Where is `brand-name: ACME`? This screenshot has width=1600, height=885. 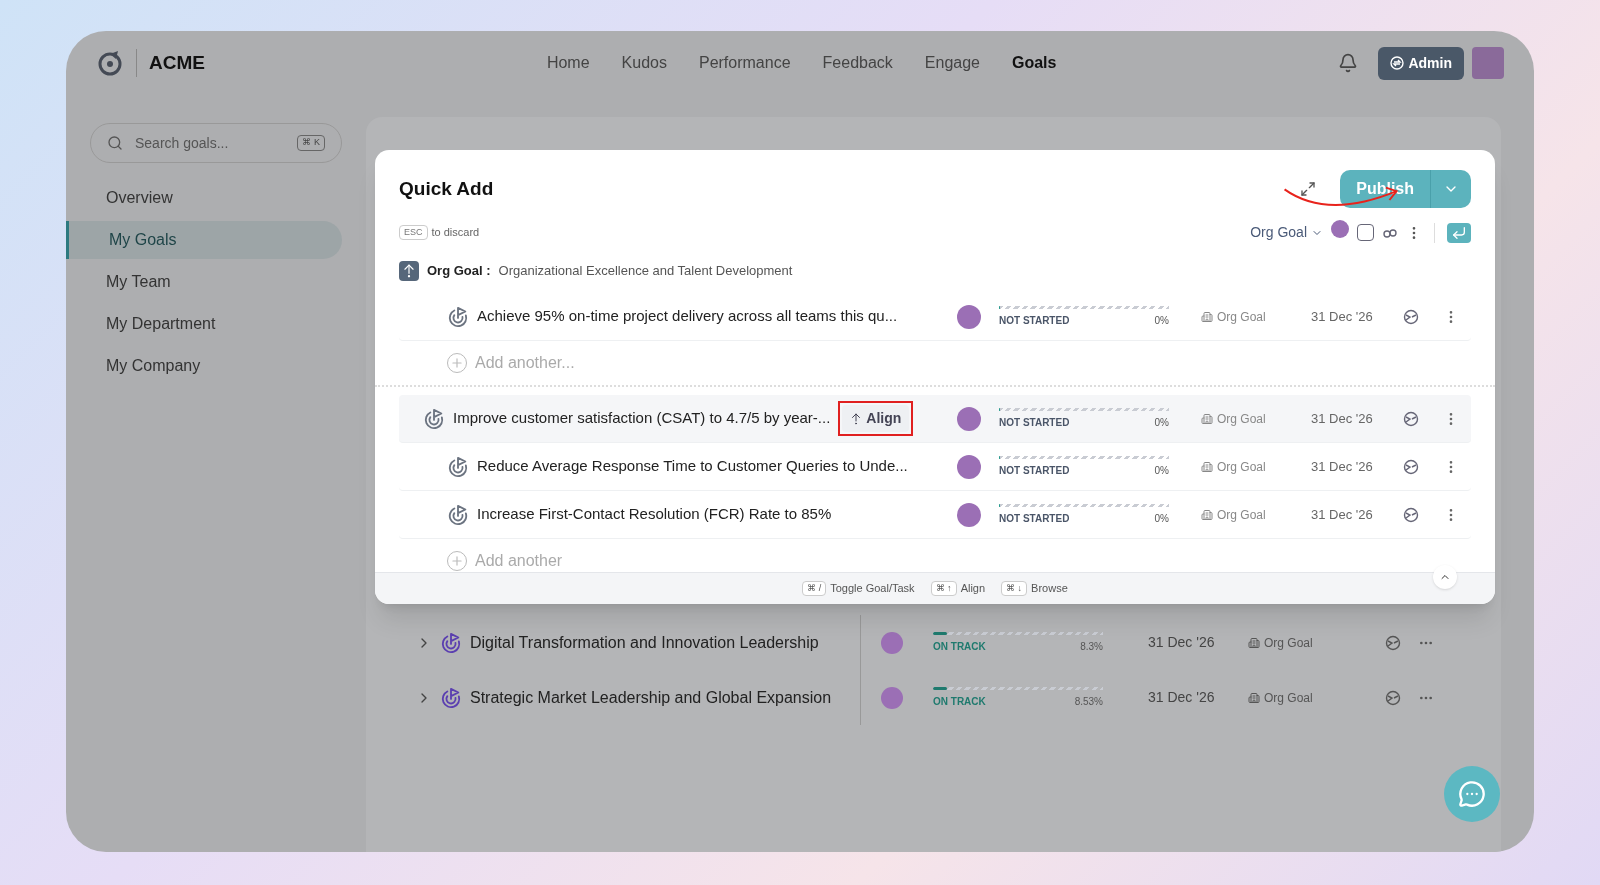
brand-name: ACME is located at coordinates (177, 62).